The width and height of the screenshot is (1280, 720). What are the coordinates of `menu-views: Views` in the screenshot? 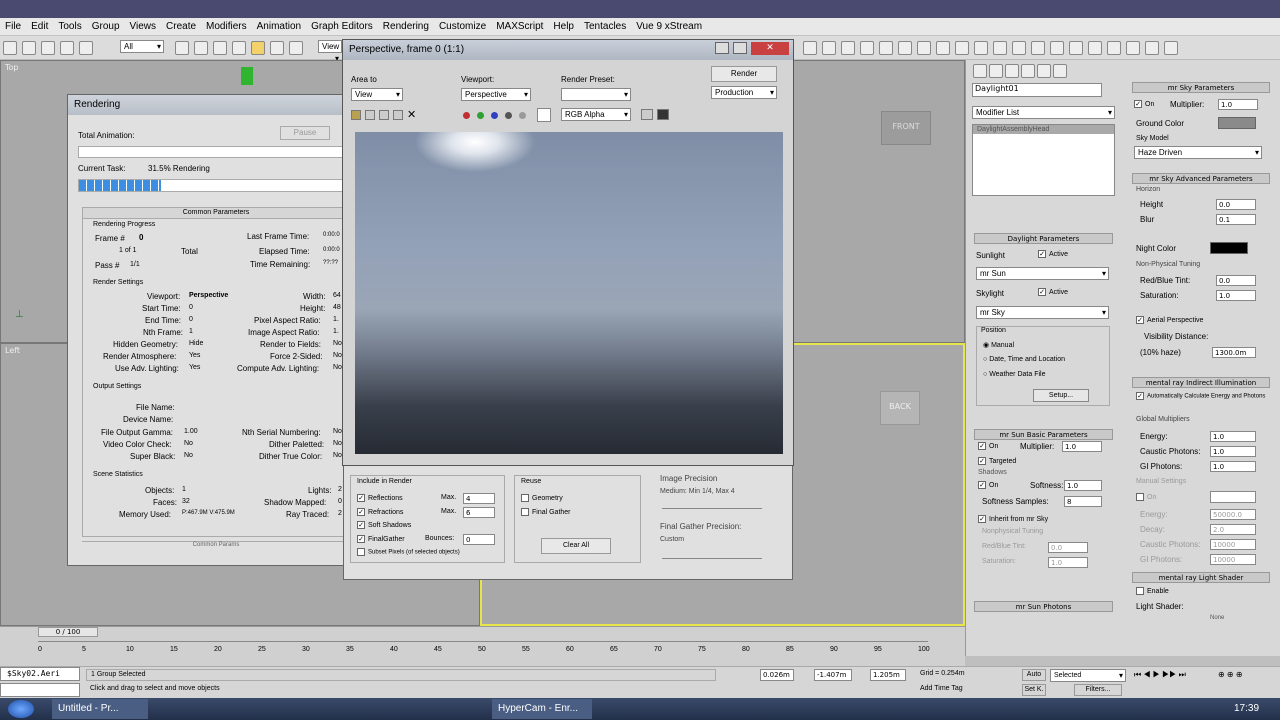 It's located at (143, 25).